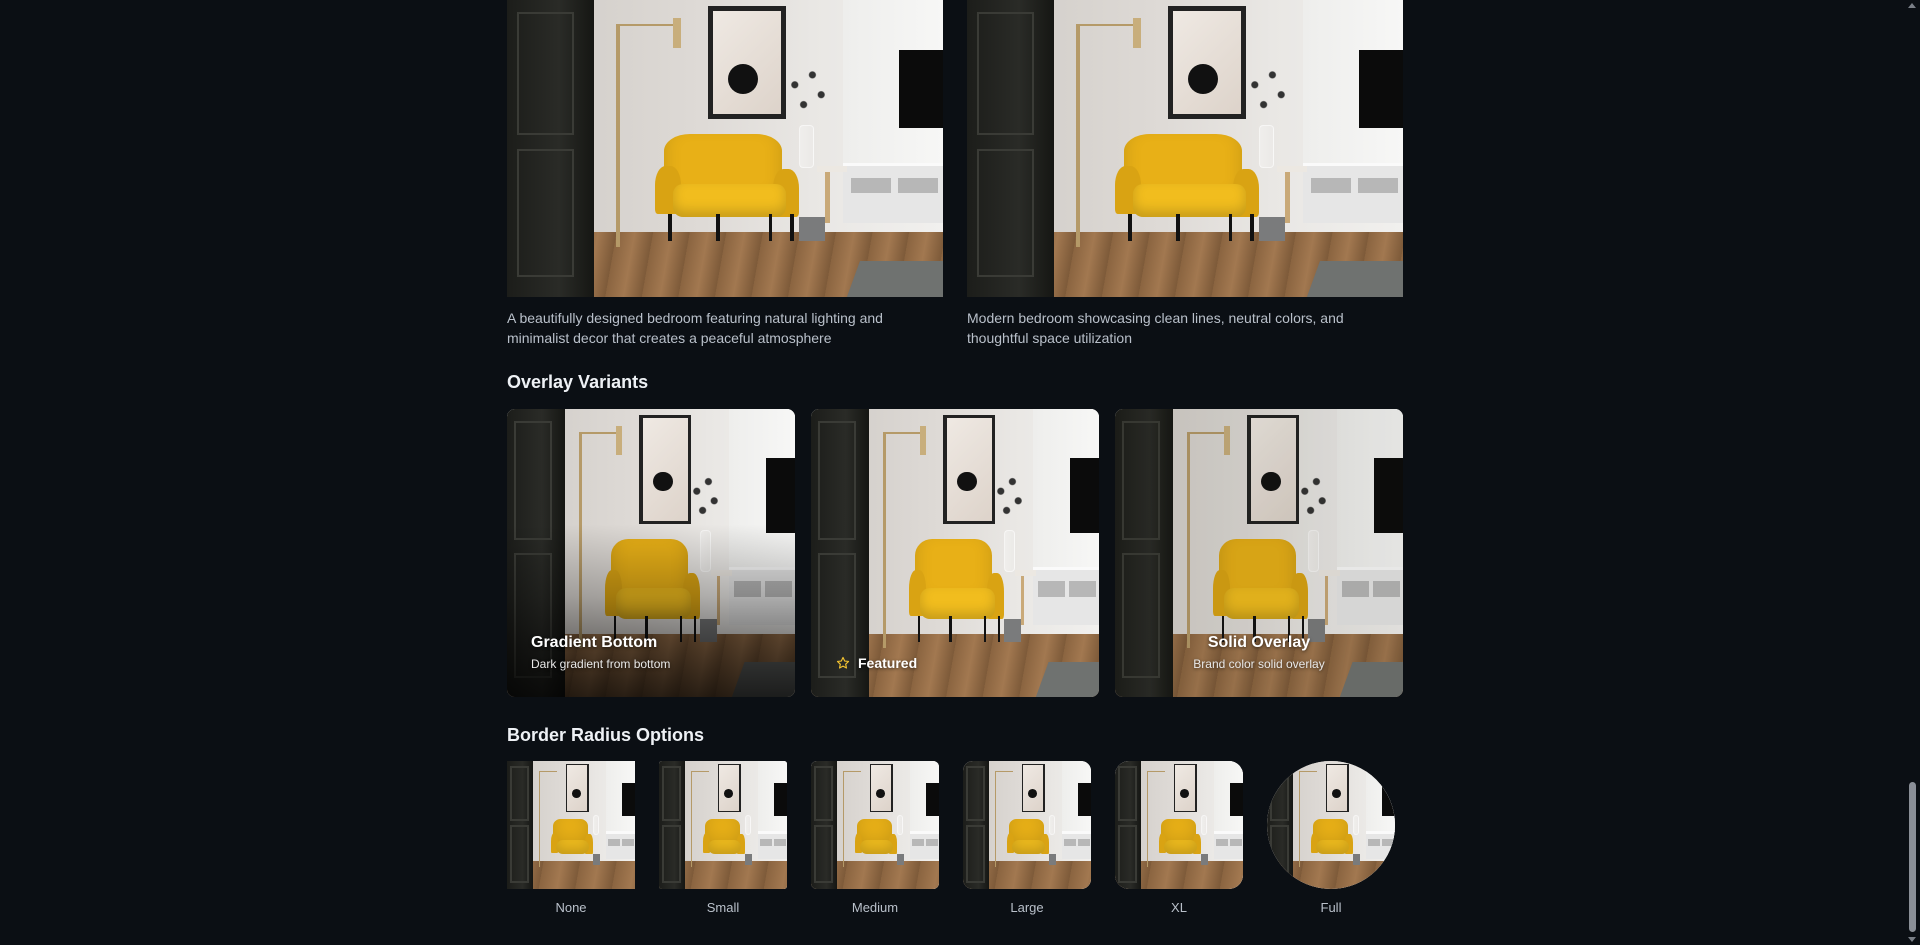 Image resolution: width=1920 pixels, height=945 pixels. I want to click on featured-label: Featured, so click(888, 663).